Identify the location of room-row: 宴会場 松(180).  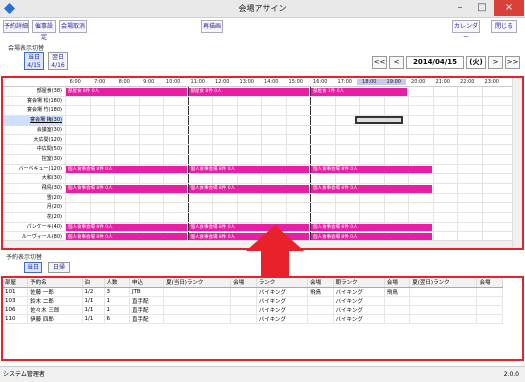
(257, 102).